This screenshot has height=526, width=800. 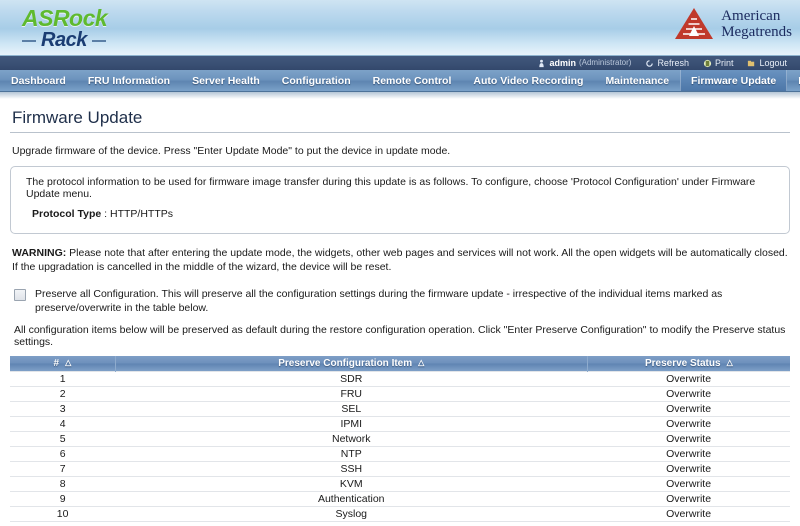 I want to click on ami-wordmark: American Megatrends, so click(x=756, y=24).